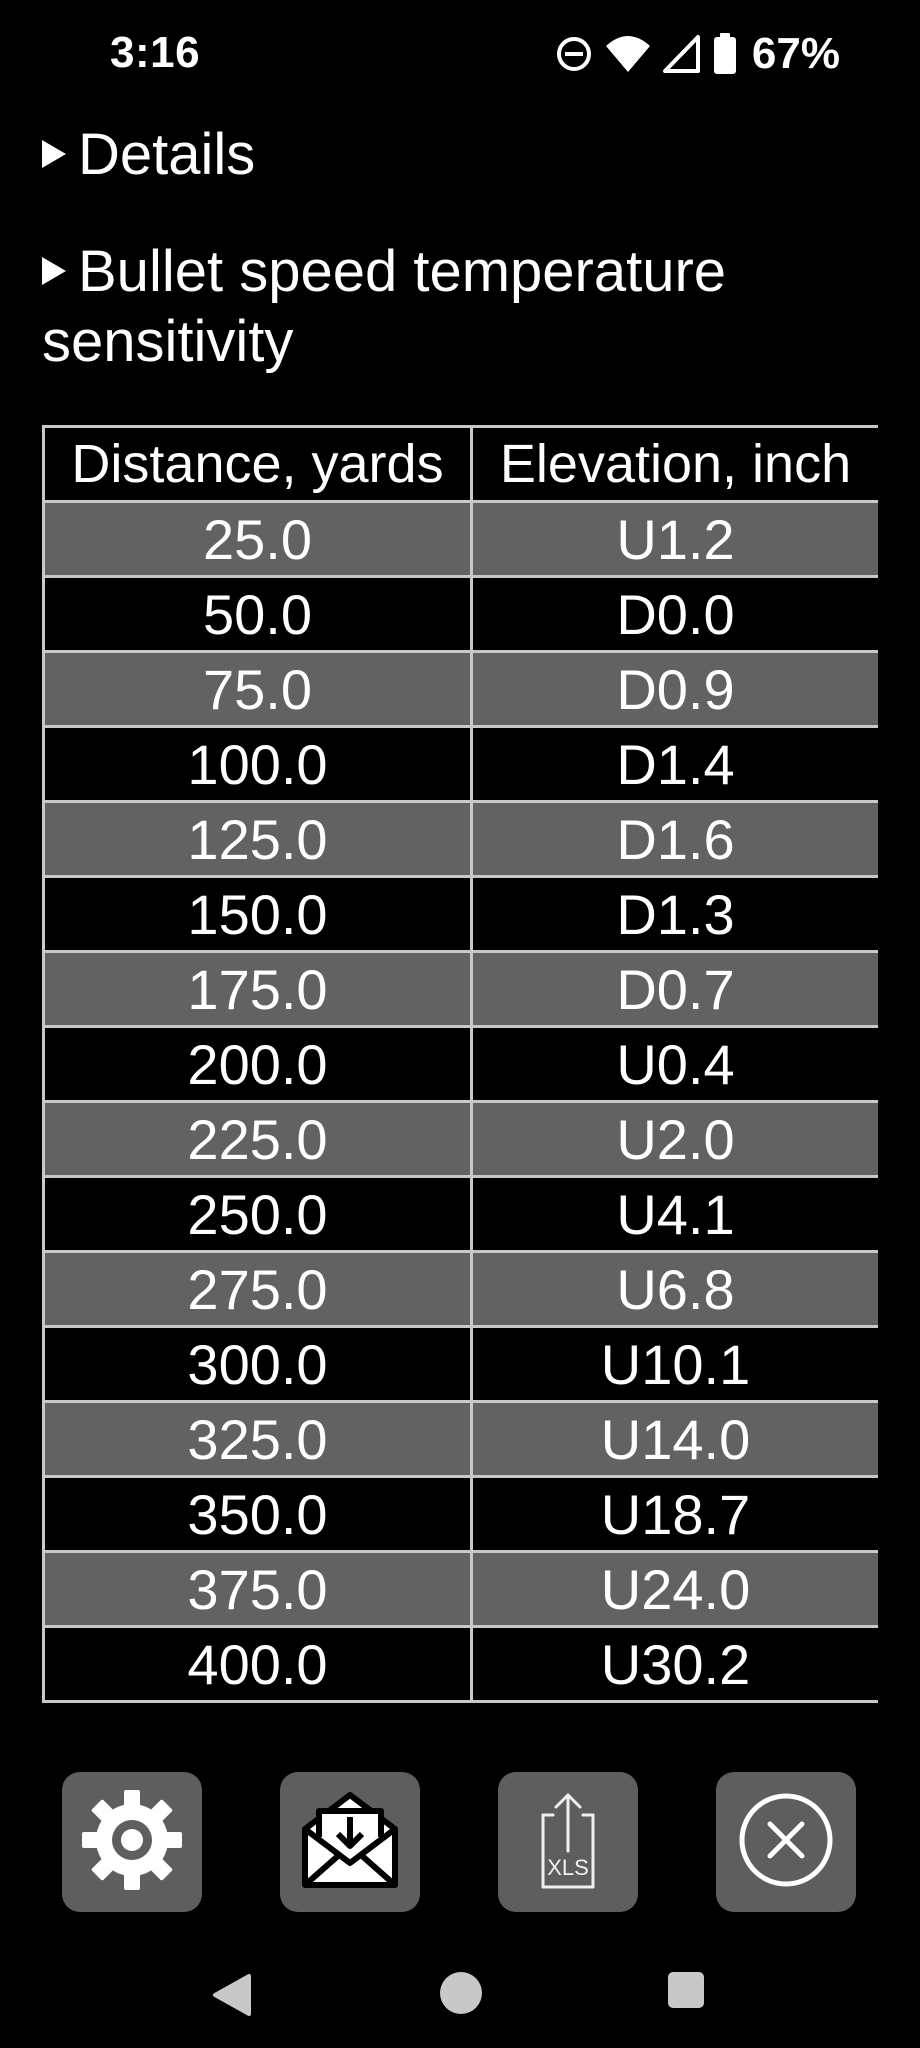 The width and height of the screenshot is (920, 2048). Describe the element at coordinates (674, 839) in the screenshot. I see `elevation-cell: D1.6` at that location.